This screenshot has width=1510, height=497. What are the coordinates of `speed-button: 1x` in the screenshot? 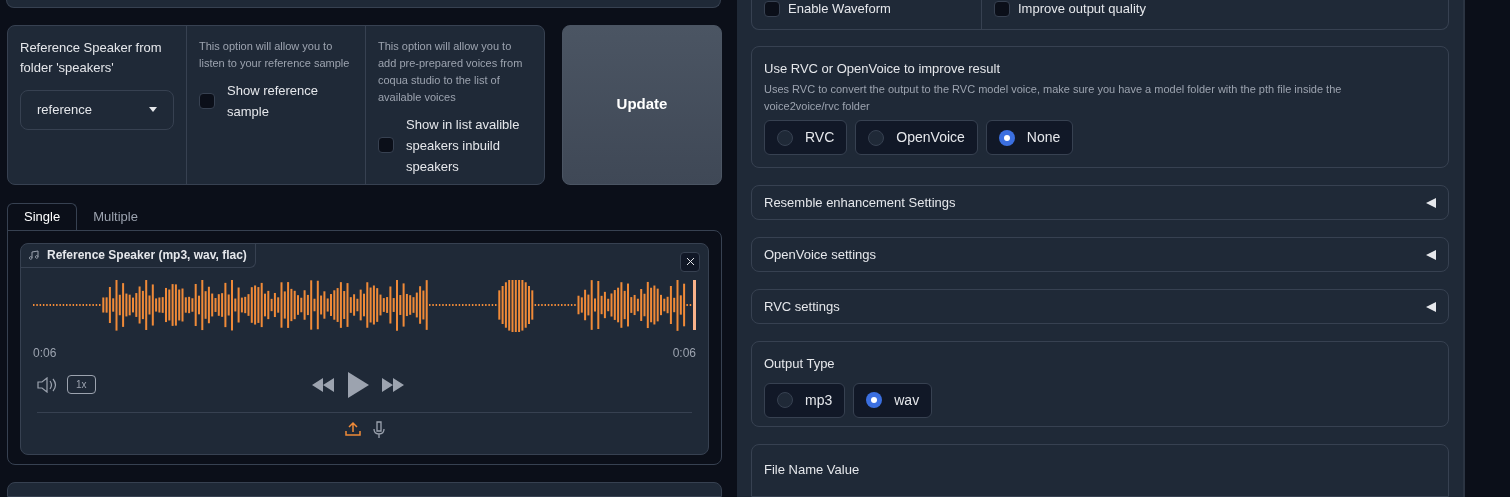 It's located at (81, 385).